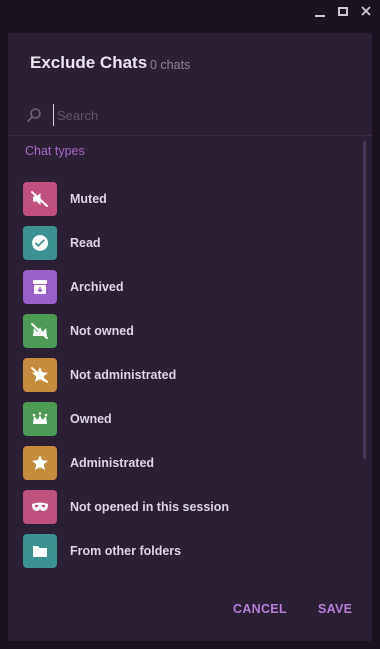 This screenshot has width=380, height=649. I want to click on star-icon, so click(40, 463).